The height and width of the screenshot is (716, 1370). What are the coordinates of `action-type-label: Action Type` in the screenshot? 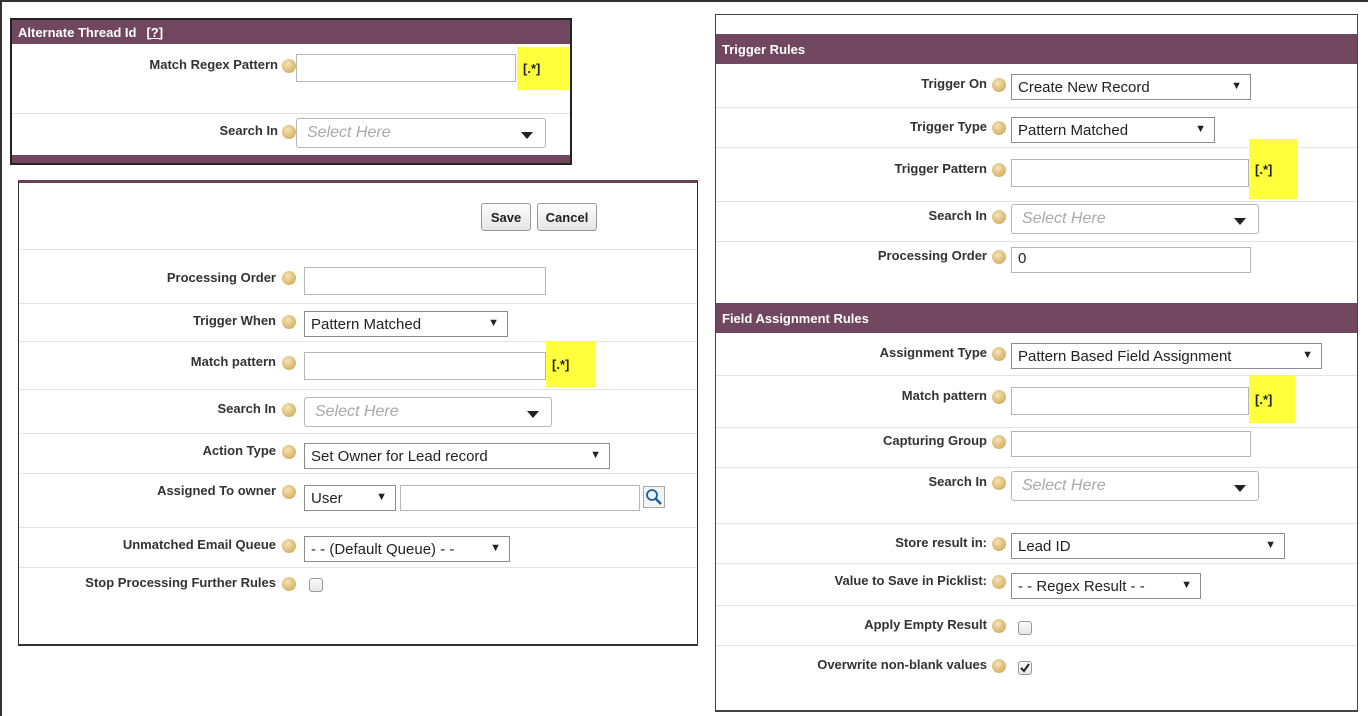 It's located at (239, 450).